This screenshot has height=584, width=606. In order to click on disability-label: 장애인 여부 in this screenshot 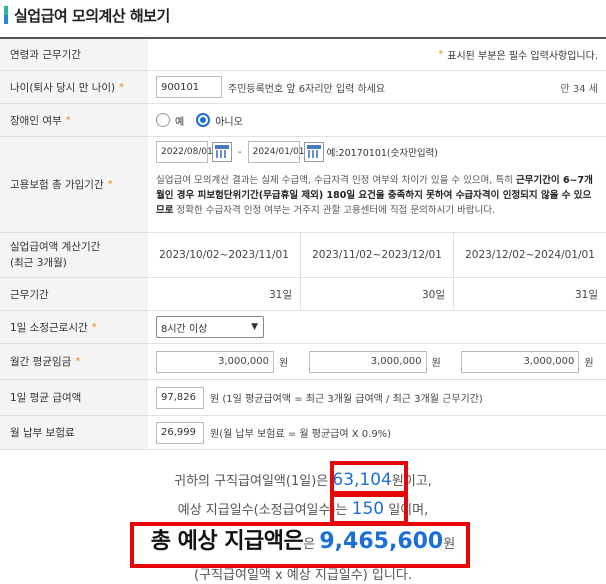, I will do `click(36, 120)`.